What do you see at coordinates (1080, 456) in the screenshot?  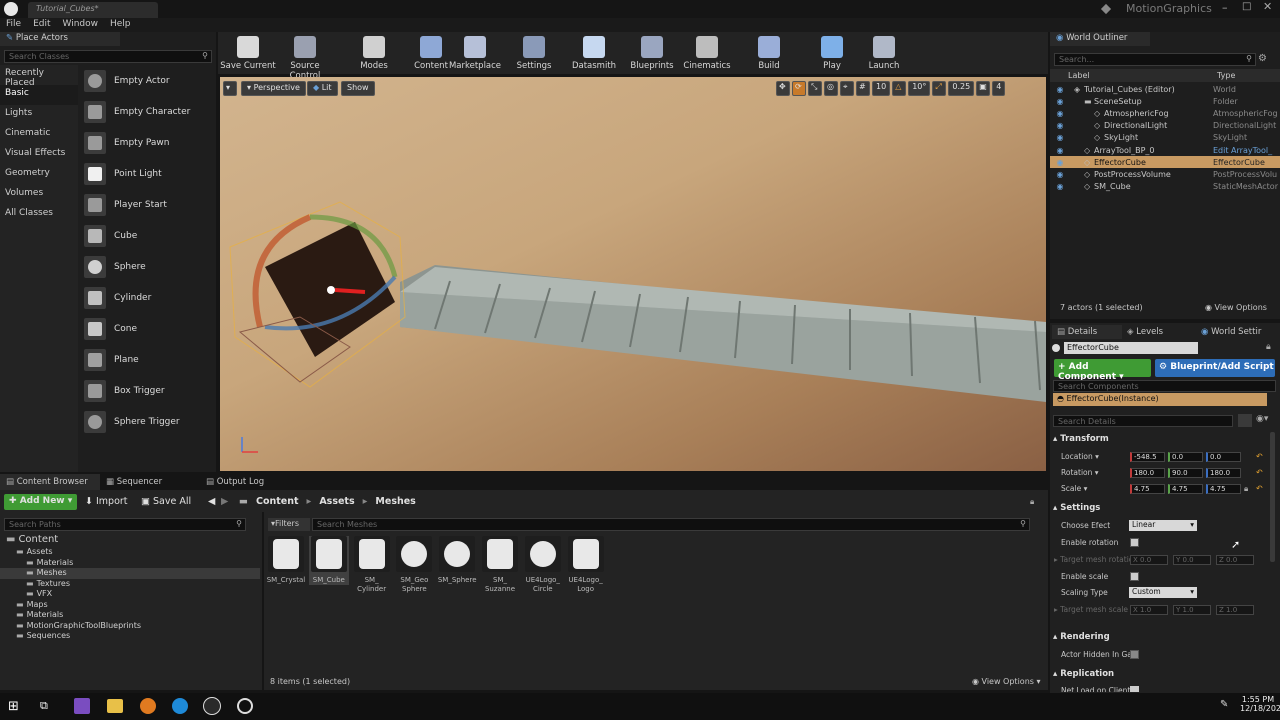 I see `location-label: Location ▾` at bounding box center [1080, 456].